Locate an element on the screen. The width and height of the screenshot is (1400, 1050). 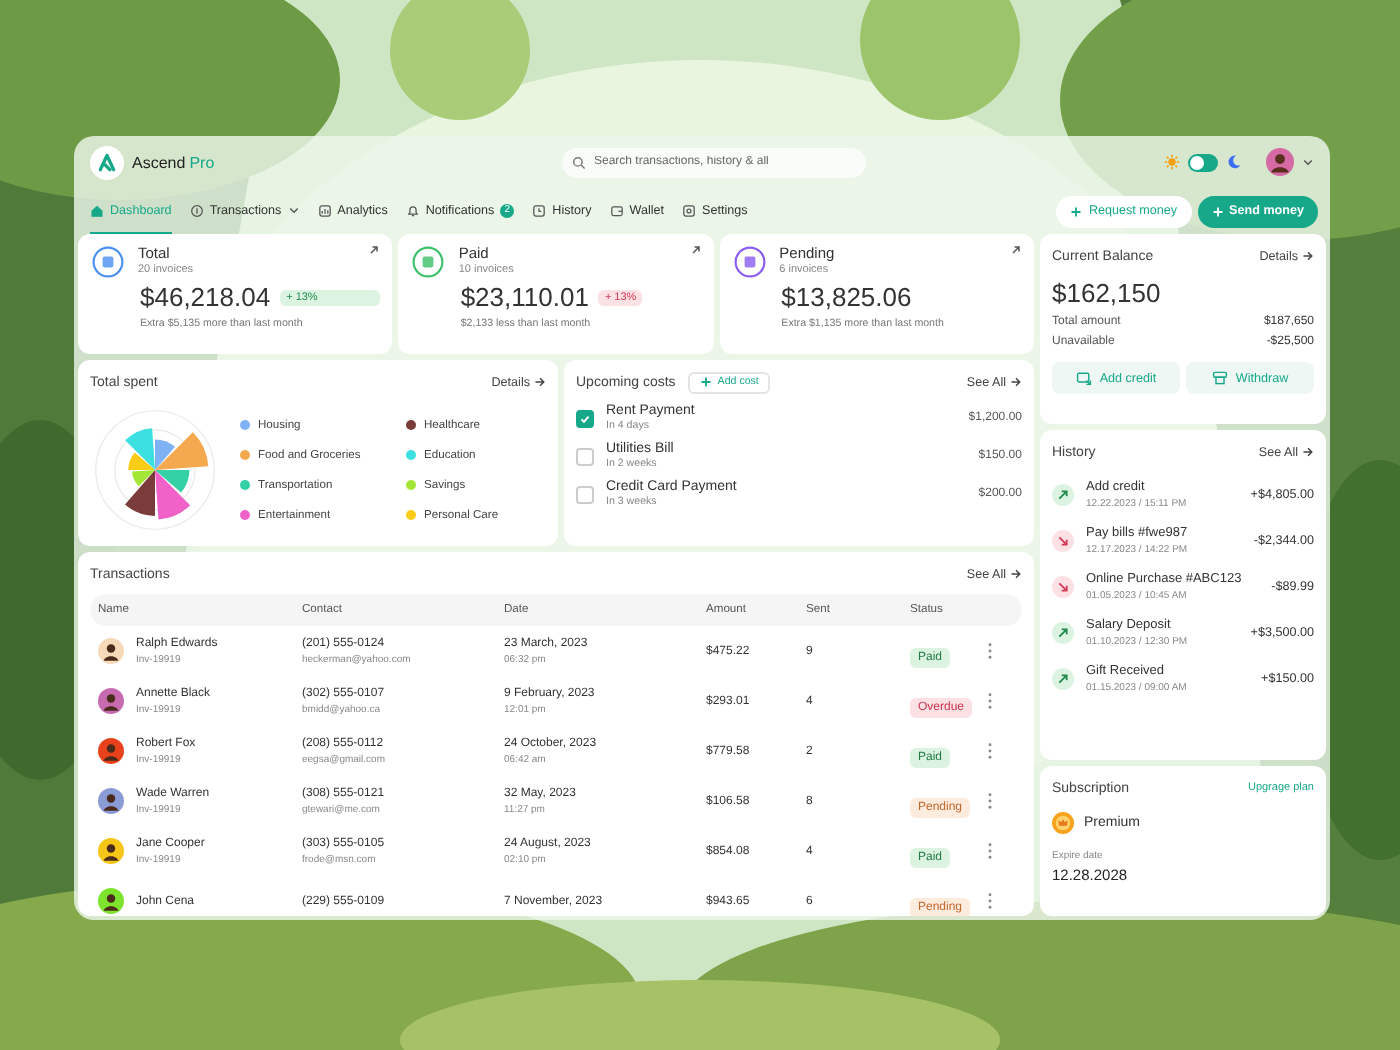
coin-icon is located at coordinates (196, 210).